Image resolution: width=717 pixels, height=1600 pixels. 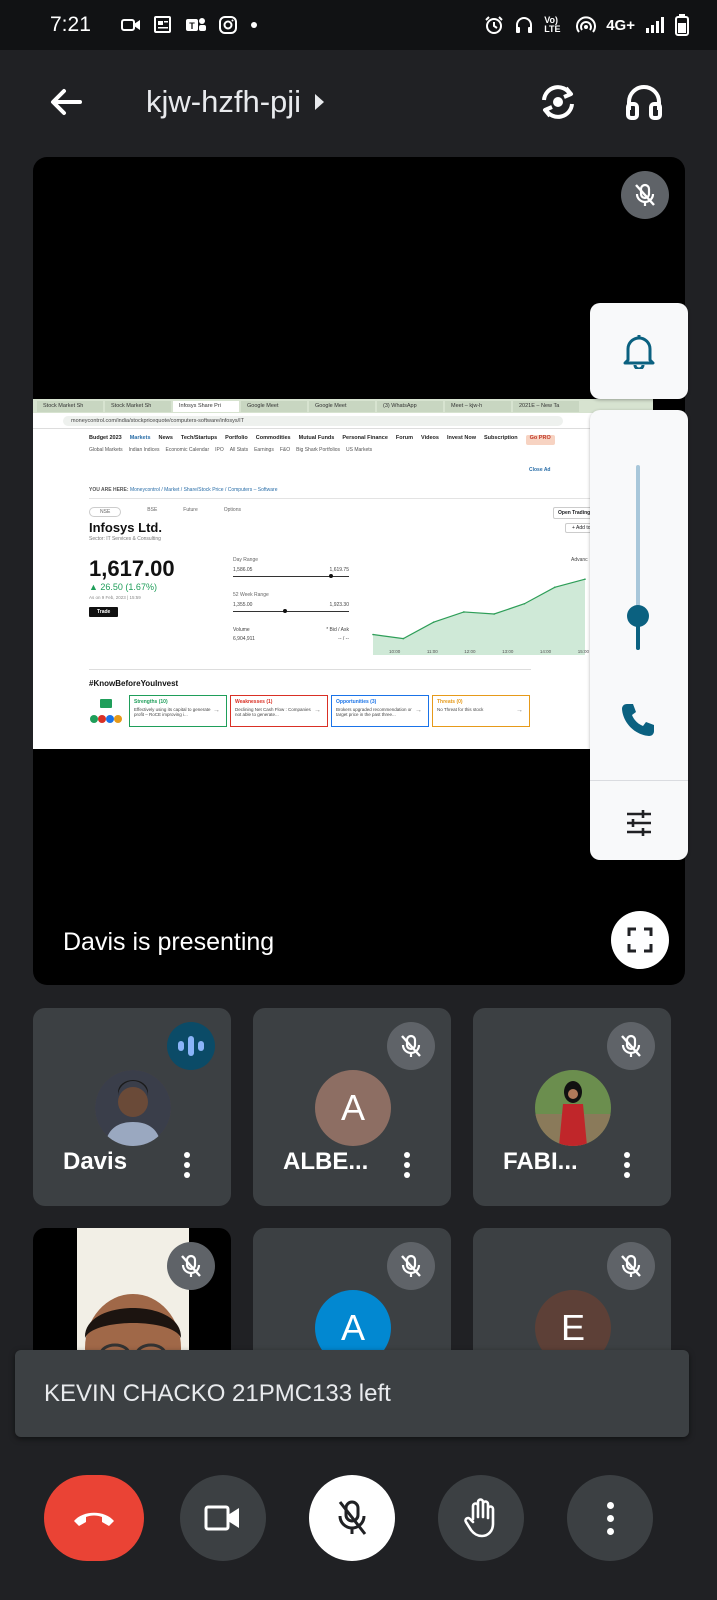 I want to click on raise-hand-icon, so click(x=479, y=1518).